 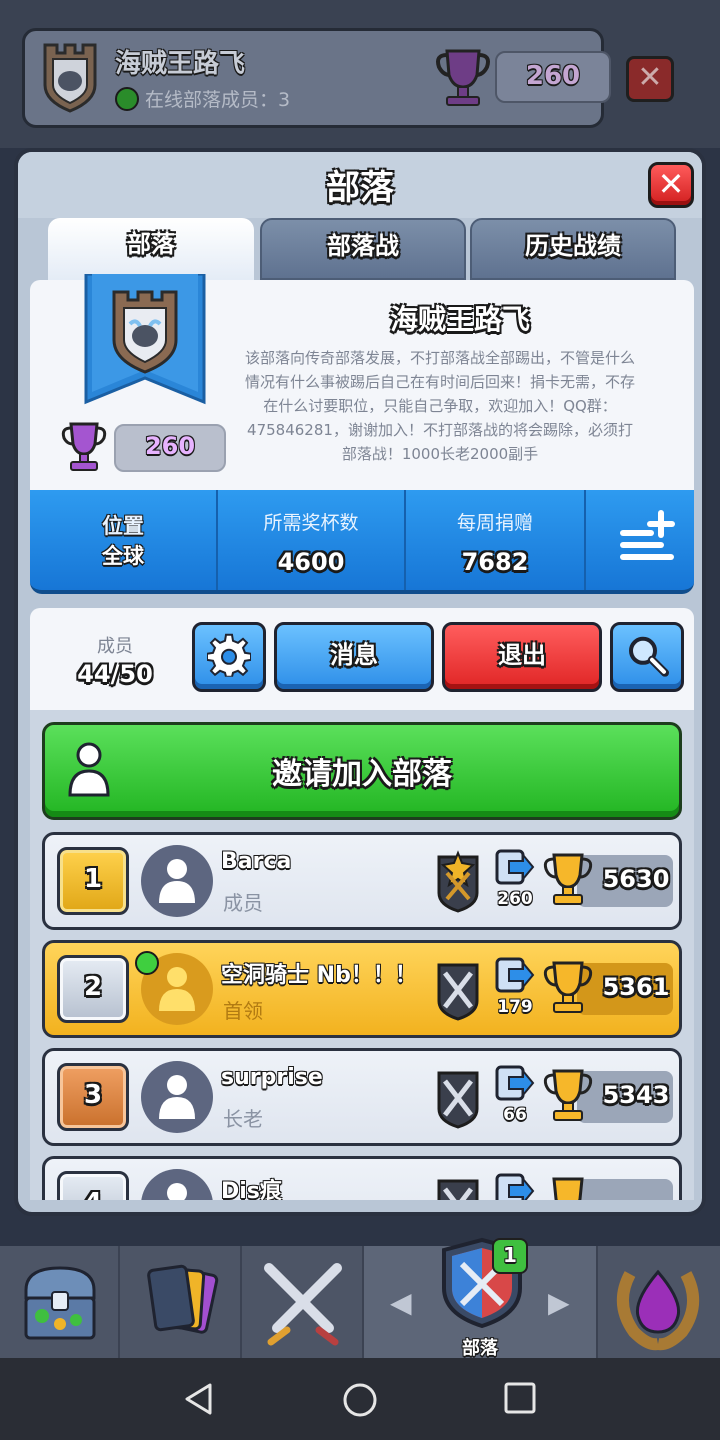 I want to click on tab-clan-label: 部落, so click(x=151, y=244).